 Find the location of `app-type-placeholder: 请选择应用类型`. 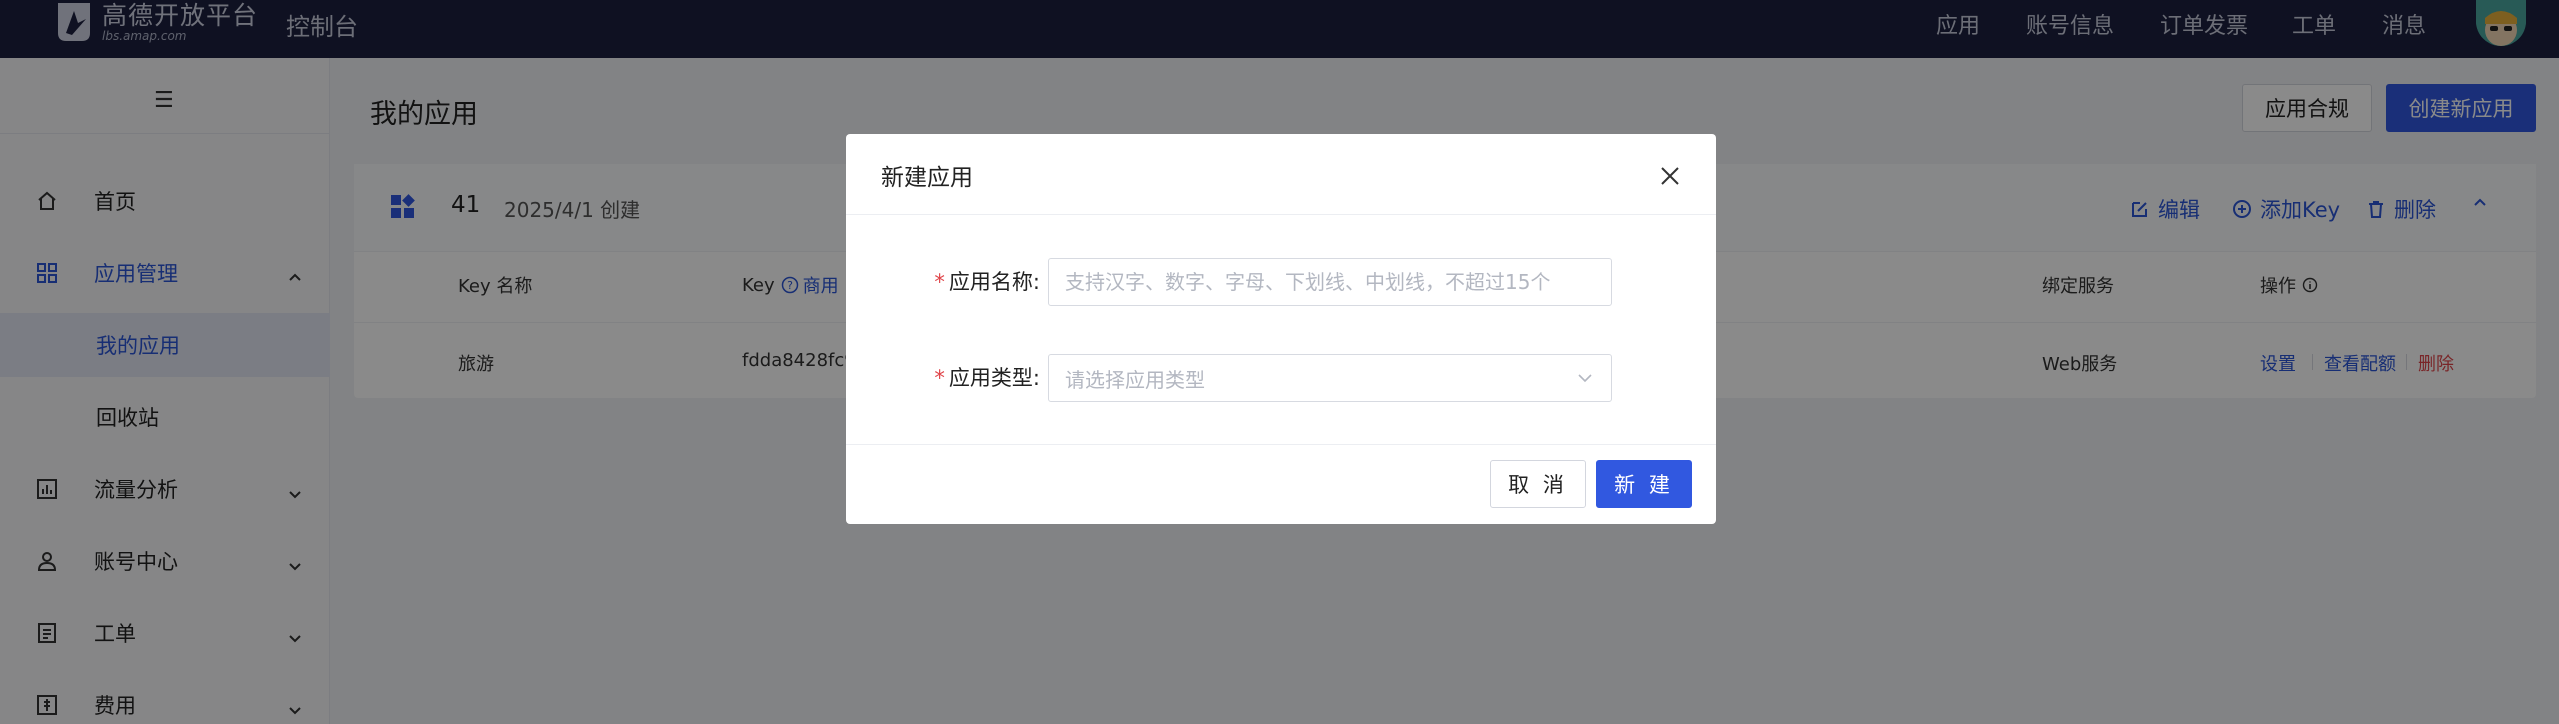

app-type-placeholder: 请选择应用类型 is located at coordinates (1135, 379).